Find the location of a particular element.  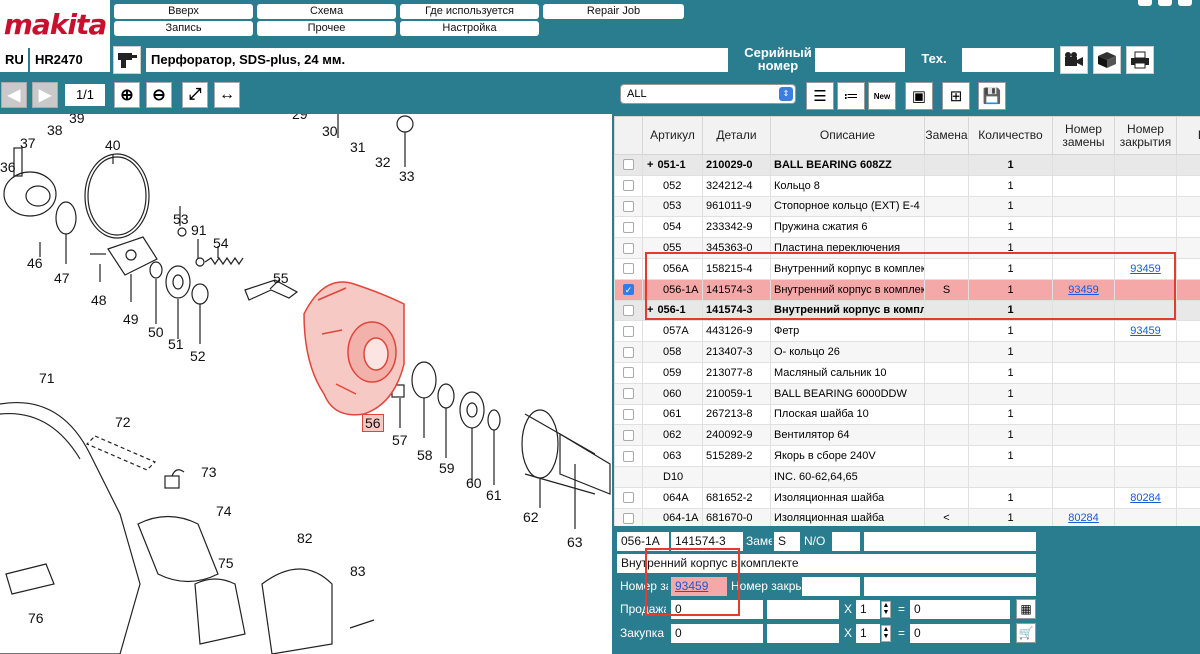

callout-76: 76 is located at coordinates (36, 618).